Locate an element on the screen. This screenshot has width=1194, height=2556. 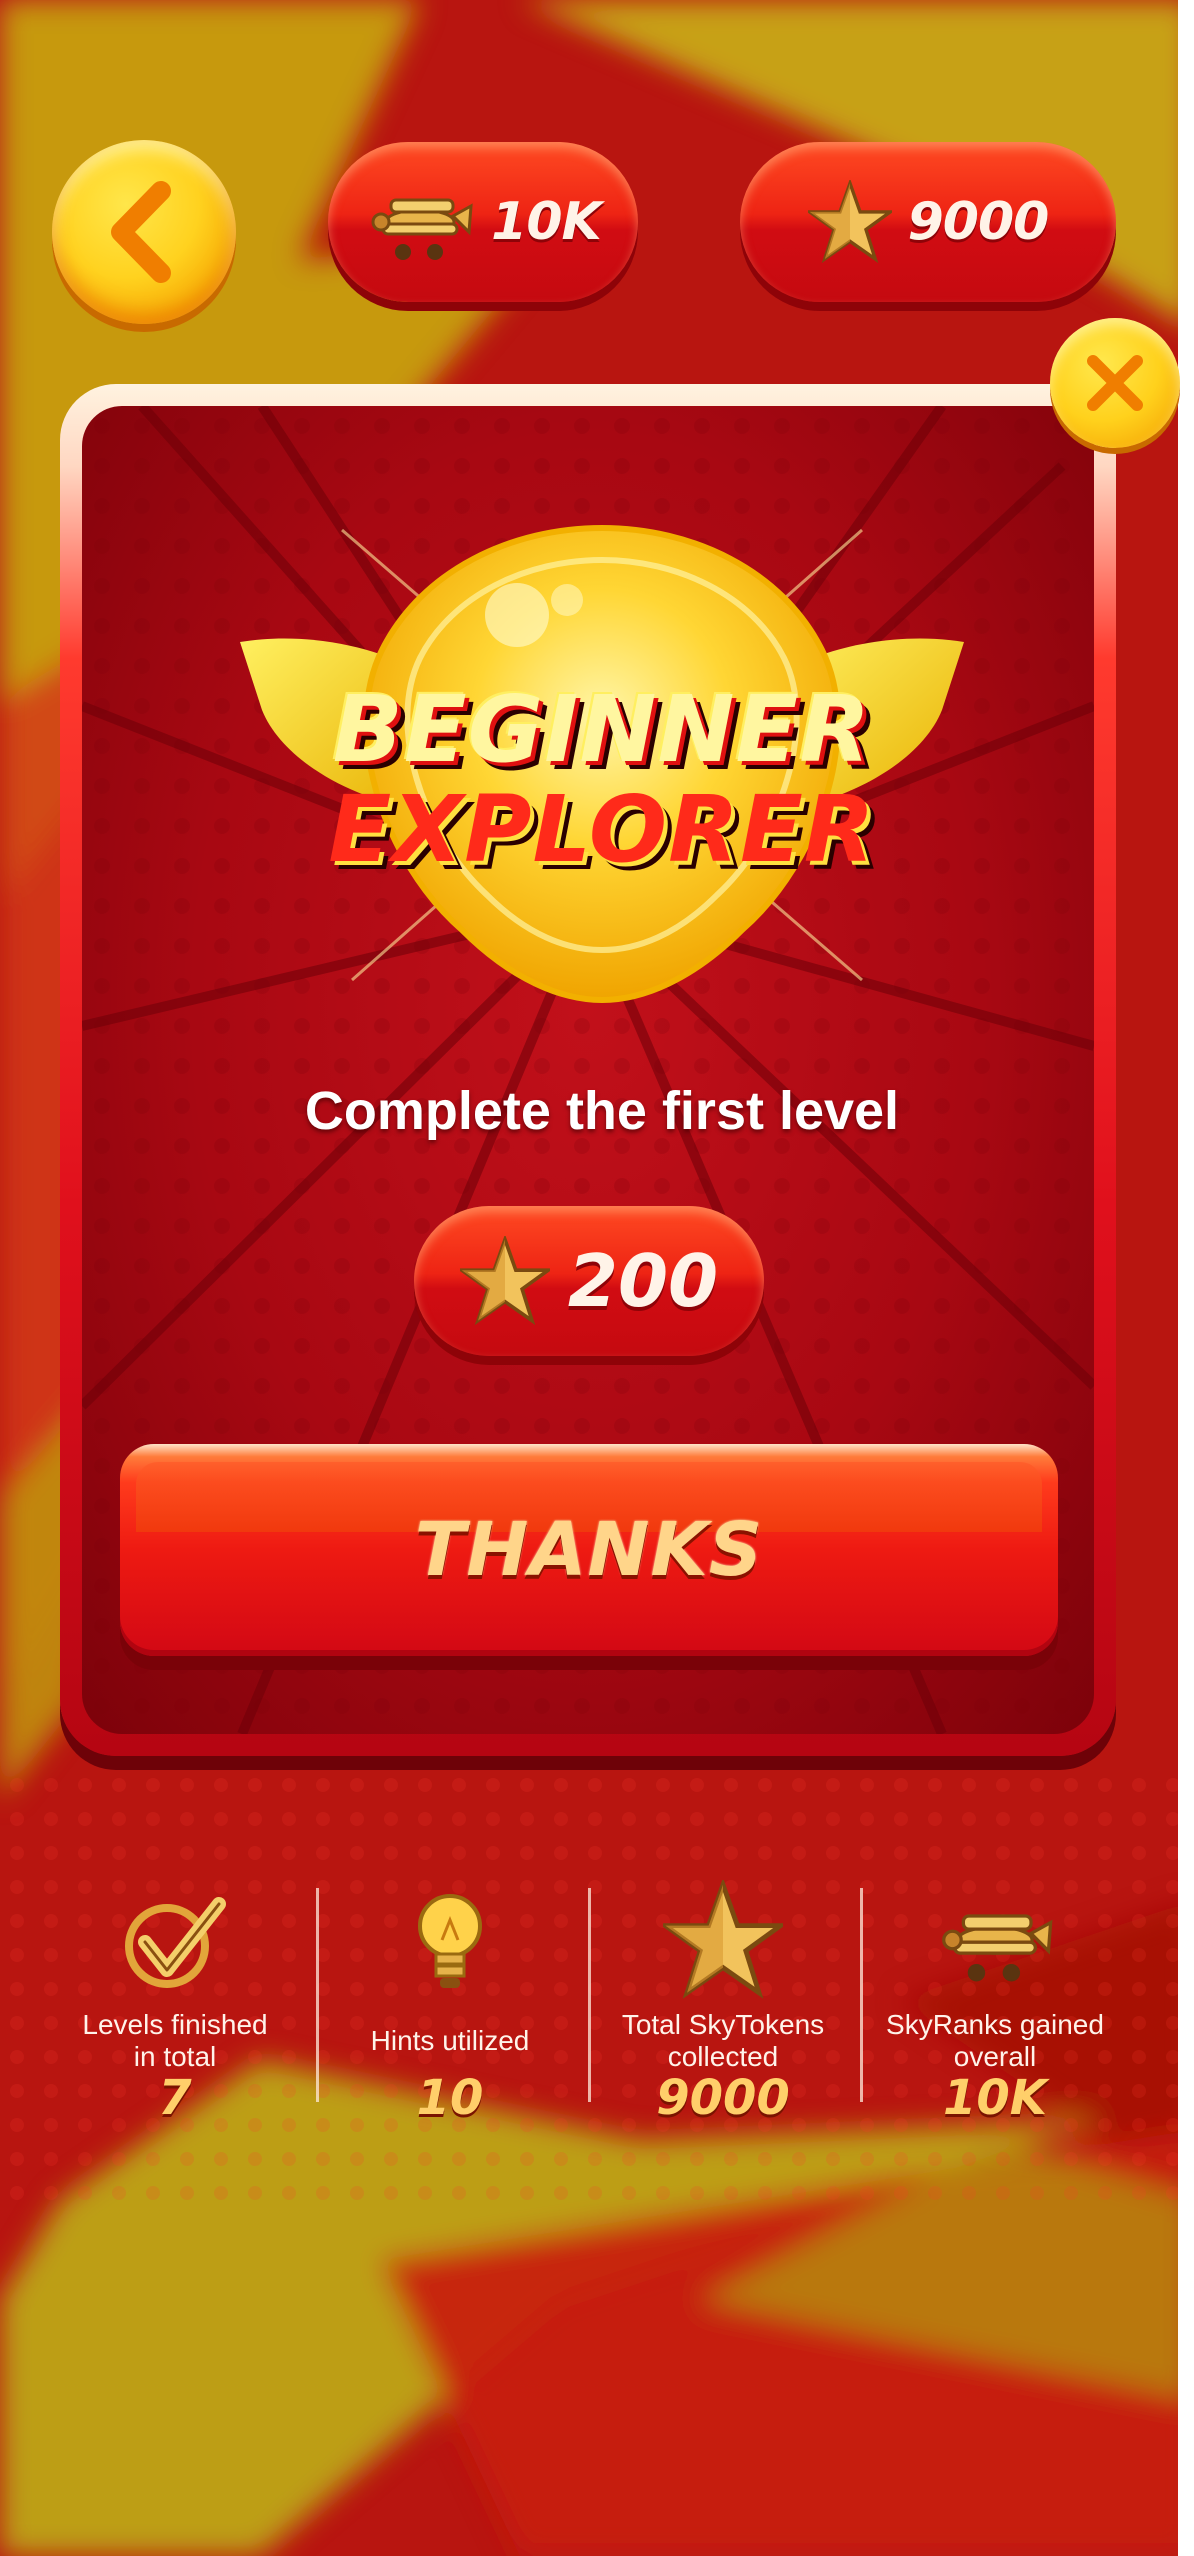
stars-counter: 9000 is located at coordinates (928, 222).